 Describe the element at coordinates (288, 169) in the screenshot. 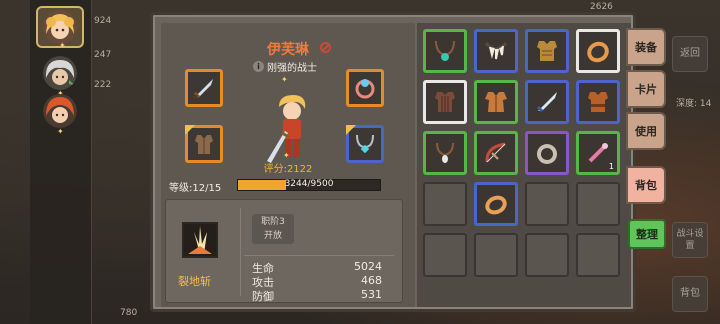

I see `score-text: 评分:2122` at that location.